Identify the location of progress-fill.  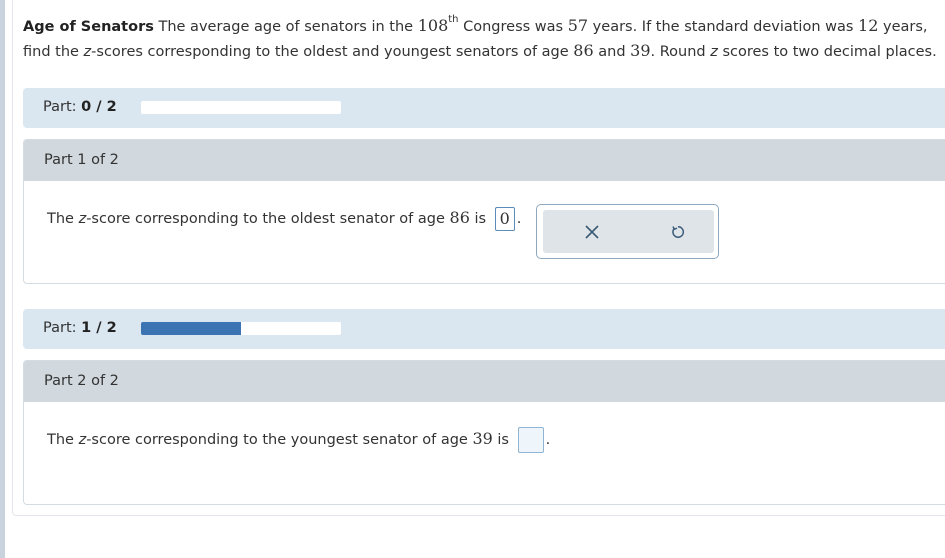
(191, 328).